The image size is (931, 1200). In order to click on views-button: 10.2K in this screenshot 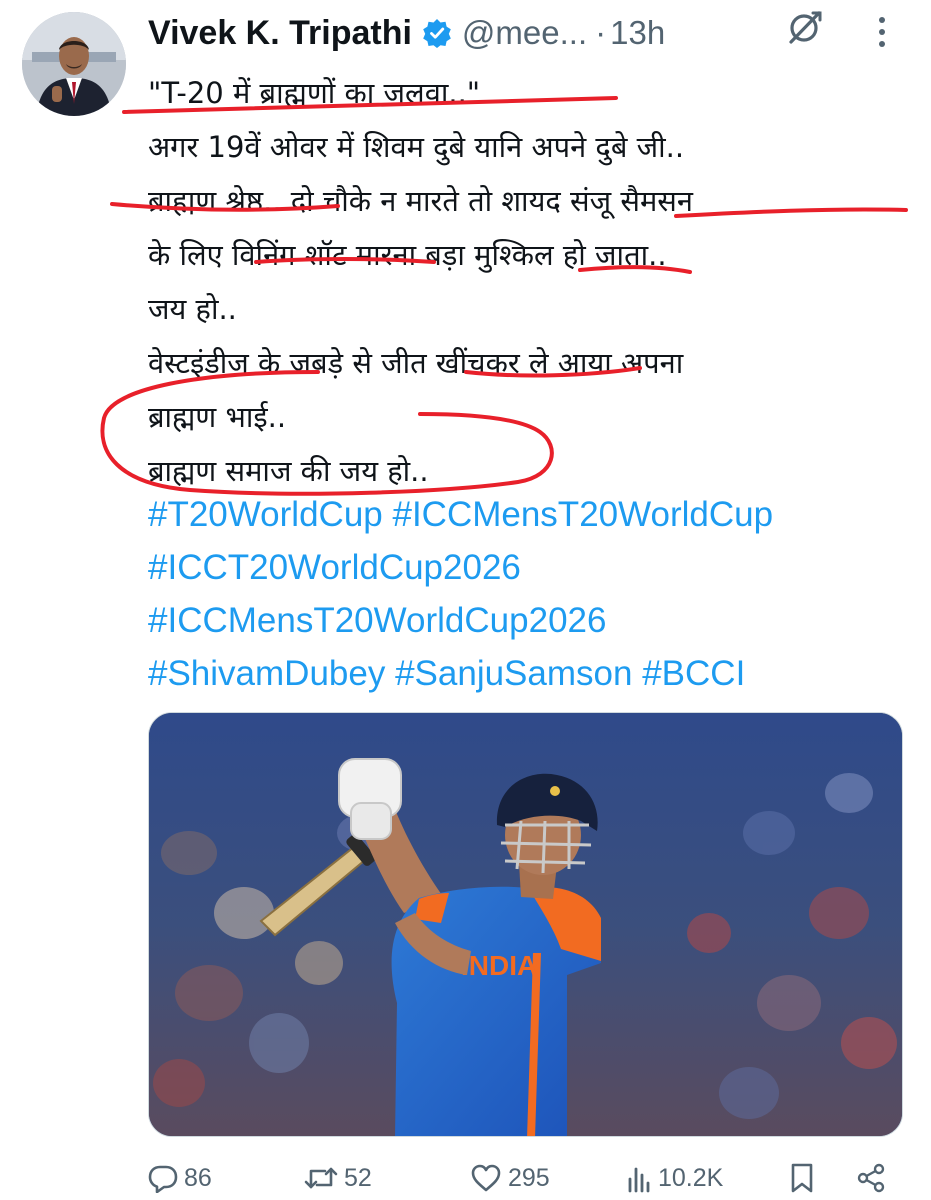, I will do `click(674, 1178)`.